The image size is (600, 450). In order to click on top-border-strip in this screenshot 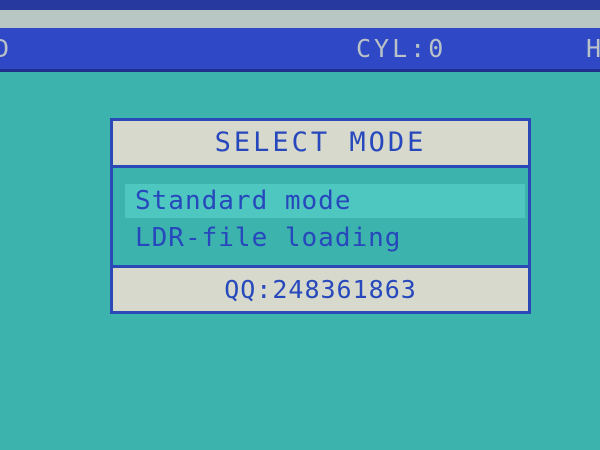, I will do `click(300, 5)`.